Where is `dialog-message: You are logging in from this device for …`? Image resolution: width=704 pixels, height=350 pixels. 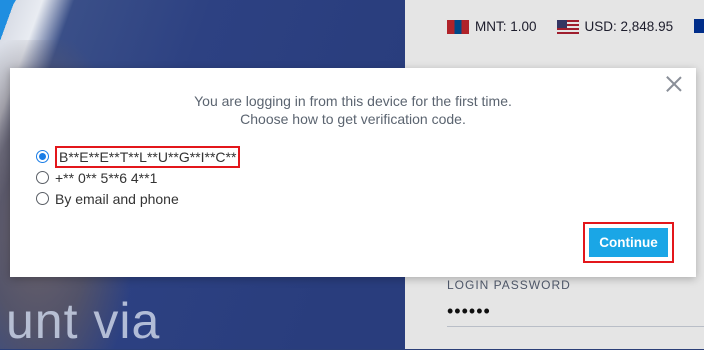 dialog-message: You are logging in from this device for … is located at coordinates (353, 110).